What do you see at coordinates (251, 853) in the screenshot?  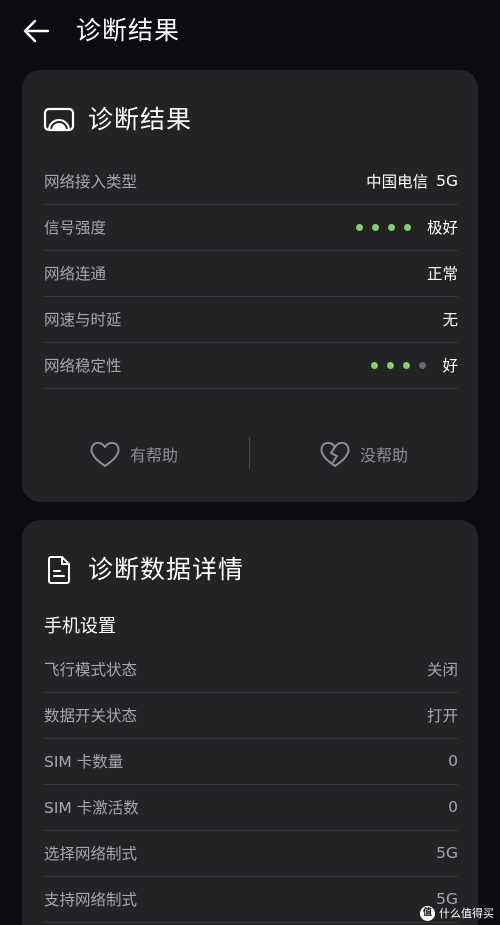 I see `row-selected-network-mode: 选择网络制式 5G` at bounding box center [251, 853].